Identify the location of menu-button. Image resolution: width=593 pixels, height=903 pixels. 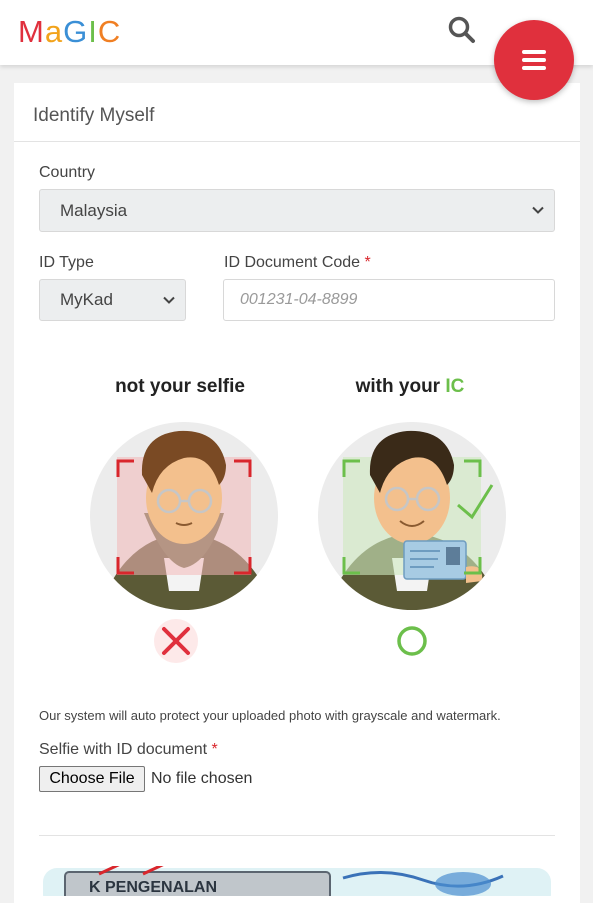
(534, 60).